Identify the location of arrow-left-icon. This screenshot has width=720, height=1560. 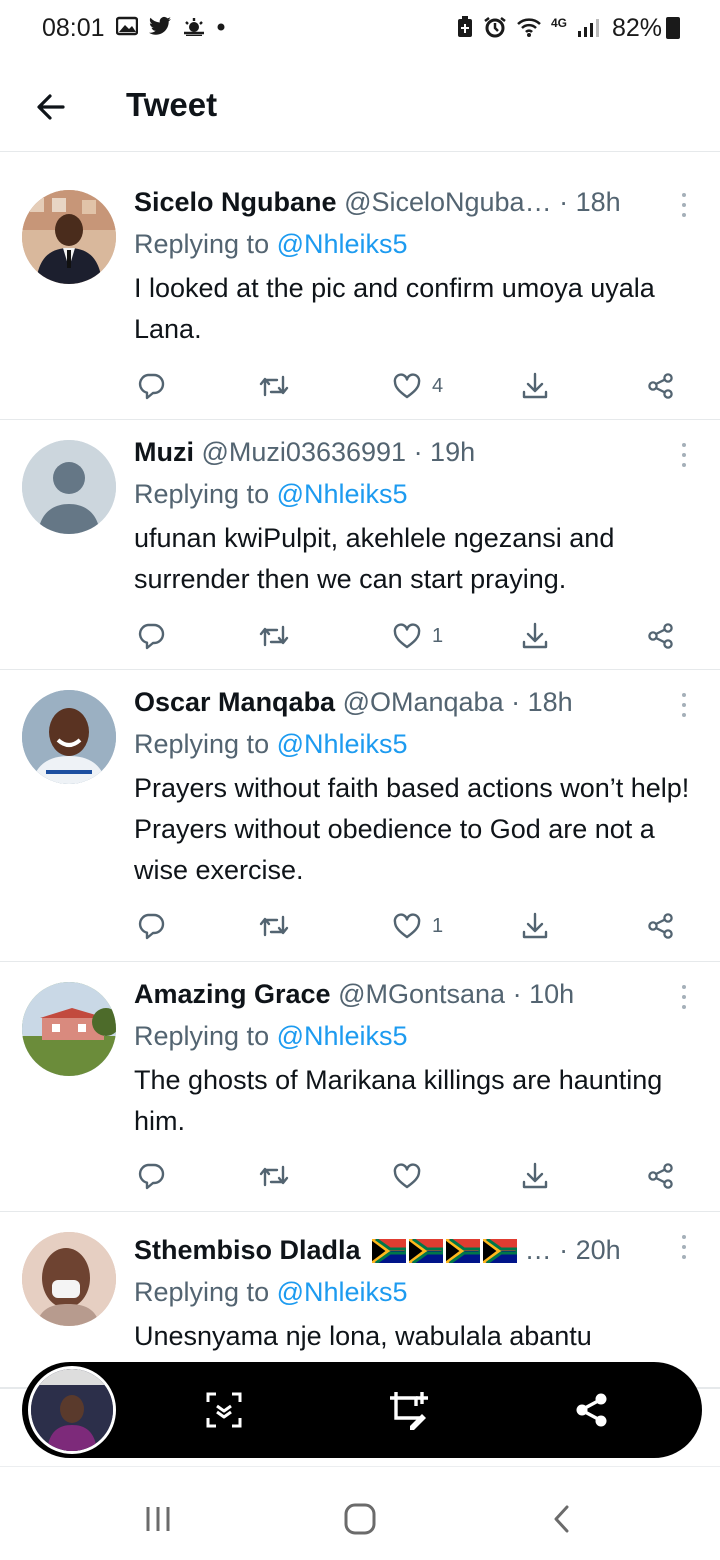
(51, 107).